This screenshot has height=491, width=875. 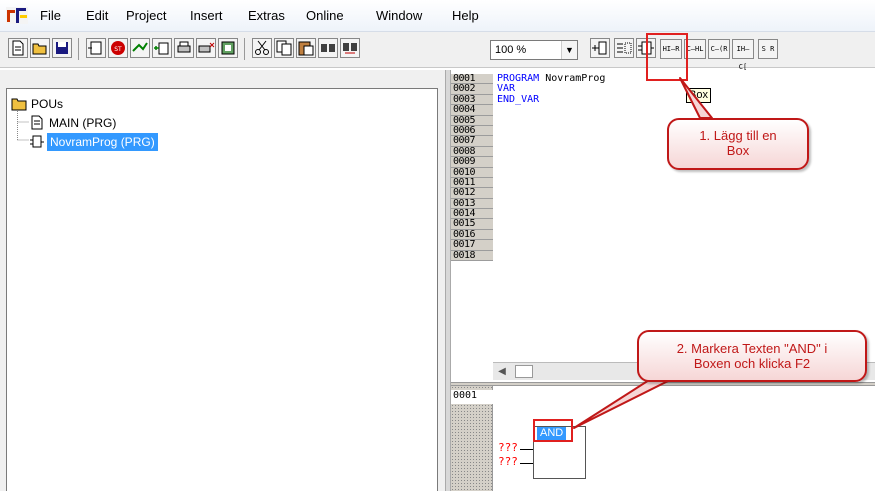 What do you see at coordinates (97, 15) in the screenshot?
I see `menu-edit: Edit` at bounding box center [97, 15].